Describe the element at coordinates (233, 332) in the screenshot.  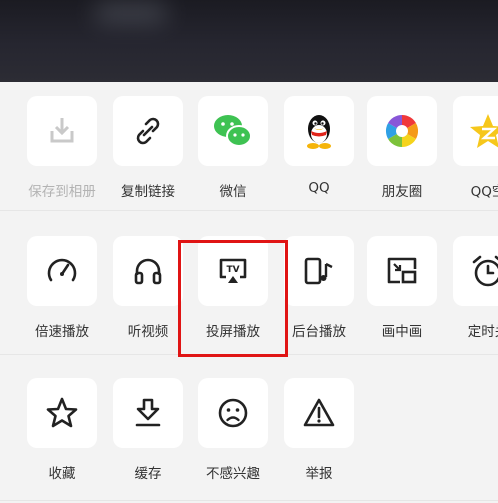
I see `screen-cast-label: 投屏播放` at that location.